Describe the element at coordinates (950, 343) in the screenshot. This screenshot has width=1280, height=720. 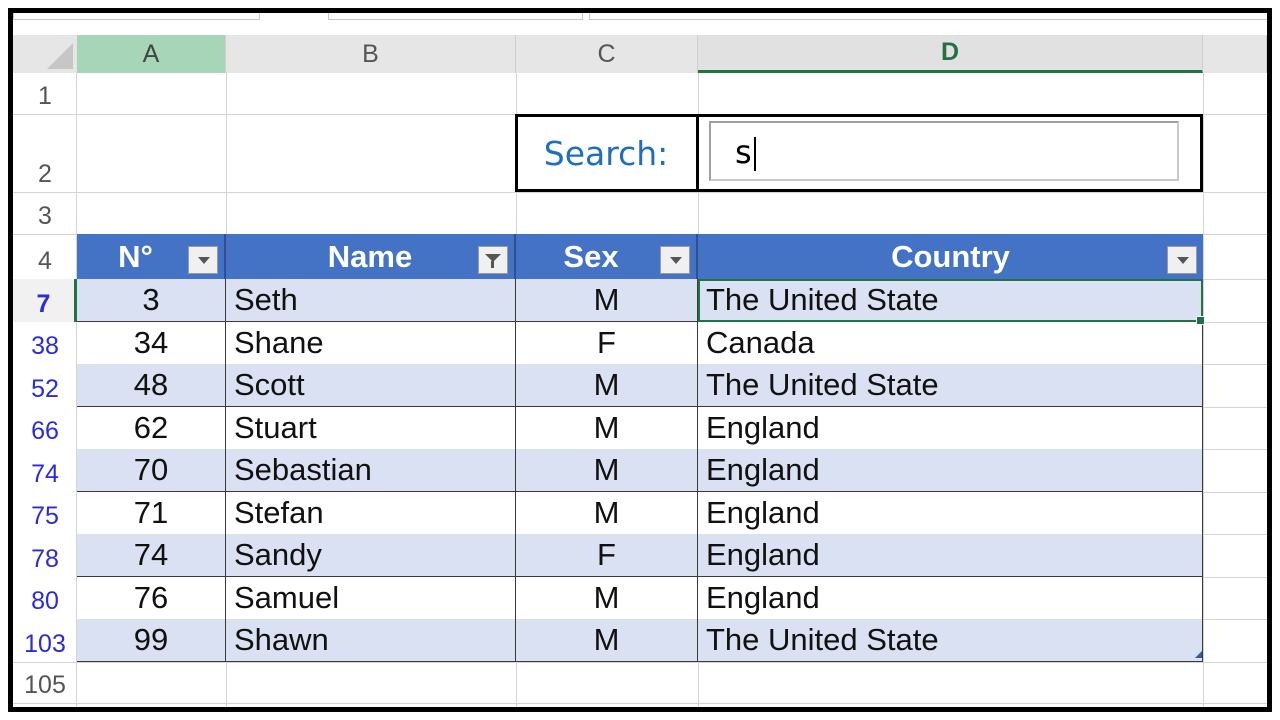
I see `cell-country: Canada` at that location.